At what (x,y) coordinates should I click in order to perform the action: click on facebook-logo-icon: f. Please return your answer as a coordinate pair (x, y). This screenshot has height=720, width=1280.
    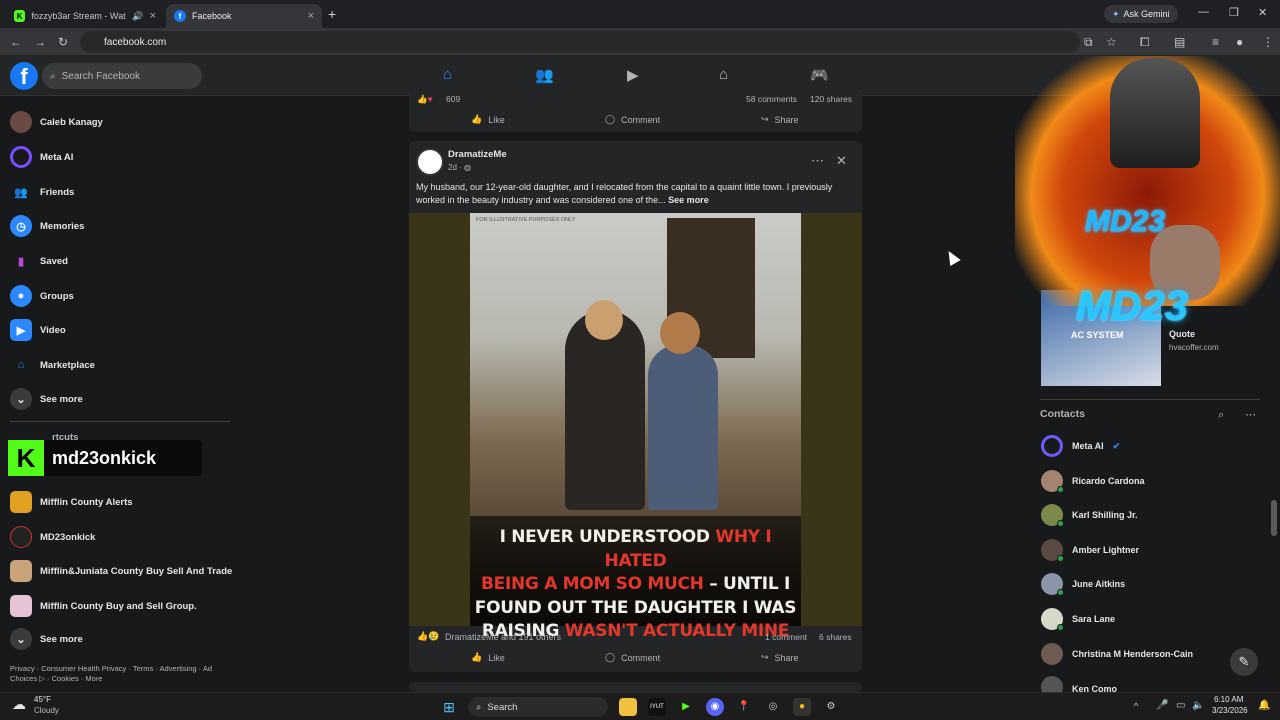
    Looking at the image, I should click on (24, 76).